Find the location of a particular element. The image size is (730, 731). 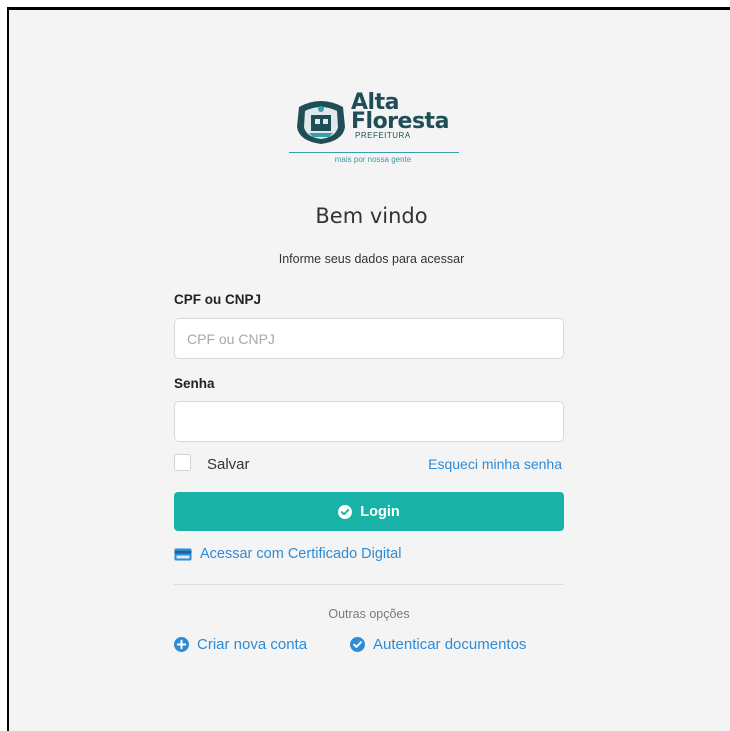

create-account-link: Criar nova conta is located at coordinates (240, 644).